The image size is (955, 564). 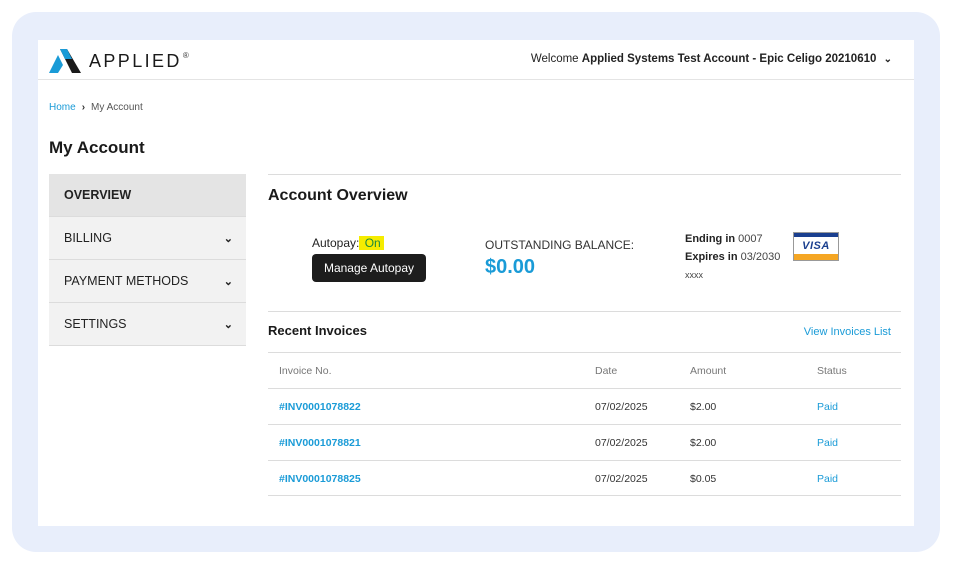 I want to click on column-header: Invoice No., so click(x=305, y=371).